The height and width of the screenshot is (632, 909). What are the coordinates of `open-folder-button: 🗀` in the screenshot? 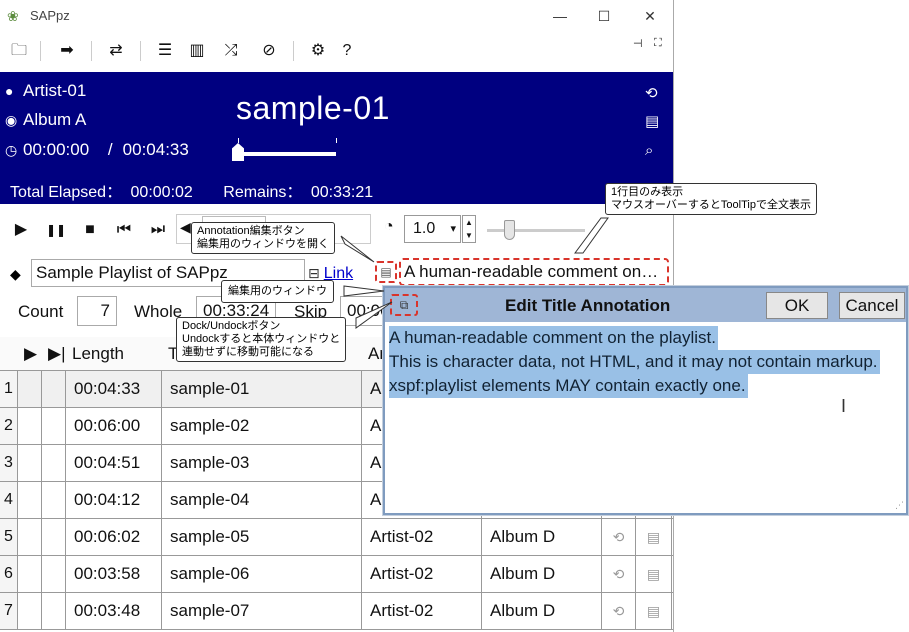 It's located at (19, 51).